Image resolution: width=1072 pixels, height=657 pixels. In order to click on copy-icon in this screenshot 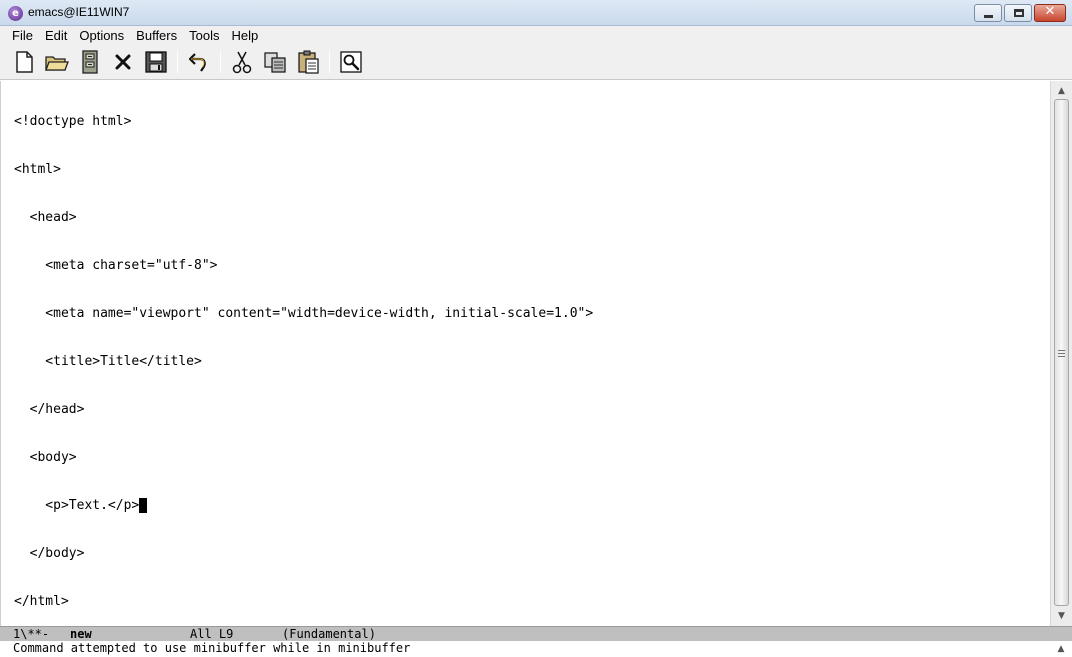, I will do `click(275, 62)`.